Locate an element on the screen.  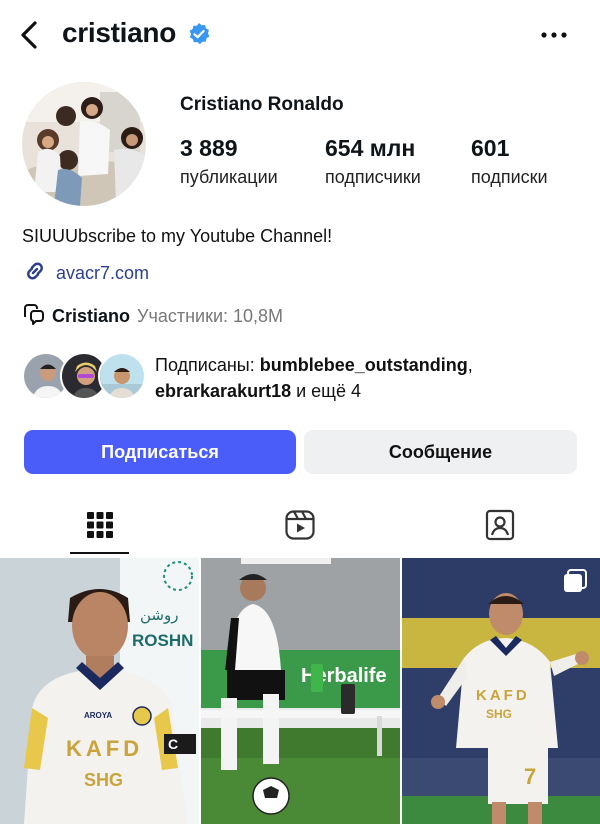
profile-username: cristiano is located at coordinates (119, 32).